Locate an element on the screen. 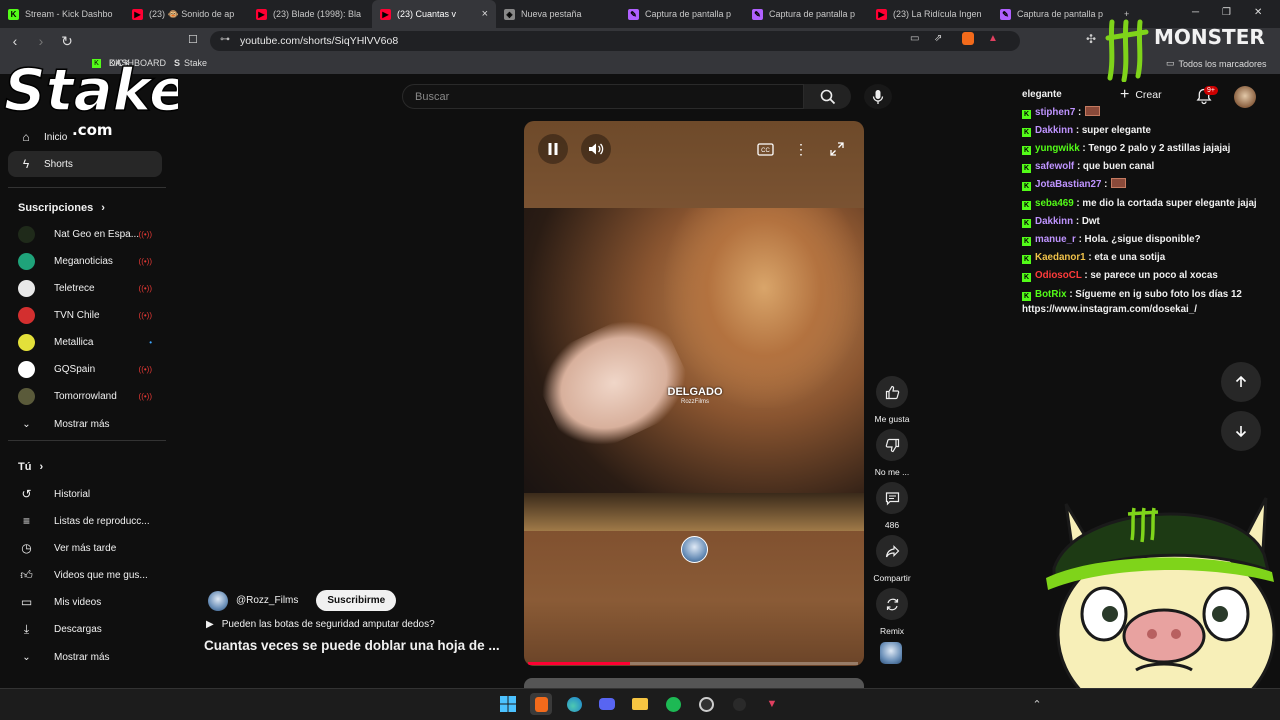 This screenshot has height=720, width=1280. next-short-button is located at coordinates (1241, 431).